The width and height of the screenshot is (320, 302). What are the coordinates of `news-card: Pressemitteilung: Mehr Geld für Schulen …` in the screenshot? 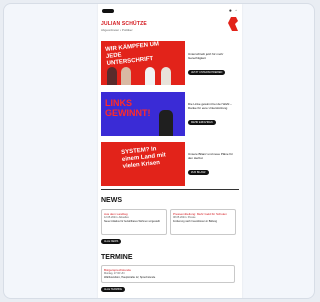 It's located at (203, 222).